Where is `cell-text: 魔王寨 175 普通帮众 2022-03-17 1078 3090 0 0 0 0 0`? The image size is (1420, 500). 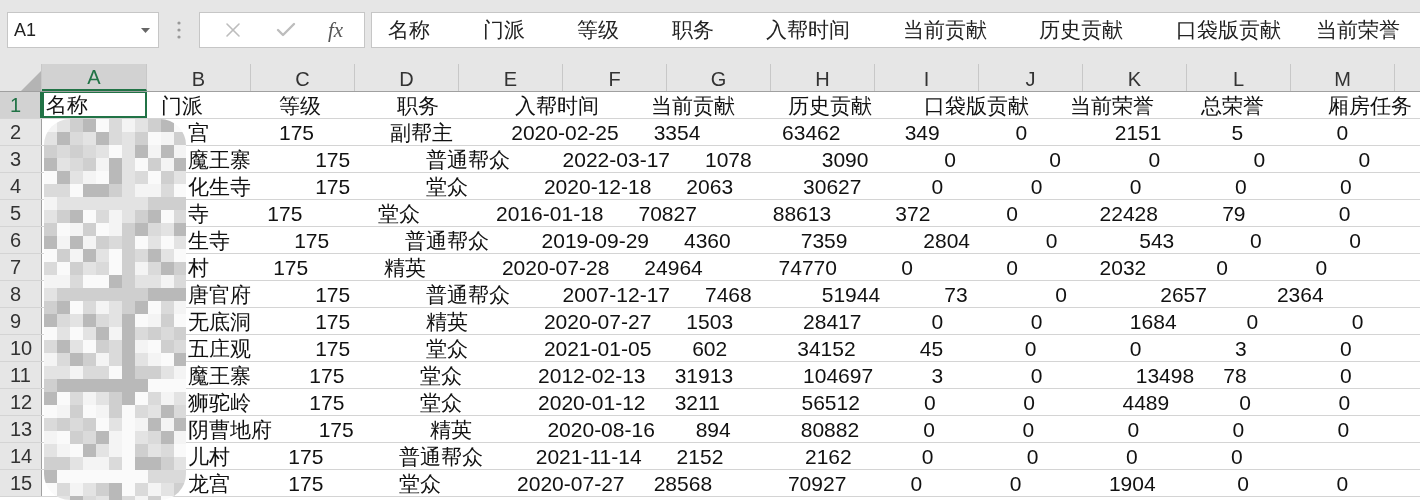 cell-text: 魔王寨 175 普通帮众 2022-03-17 1078 3090 0 0 0 0 0 is located at coordinates (779, 159).